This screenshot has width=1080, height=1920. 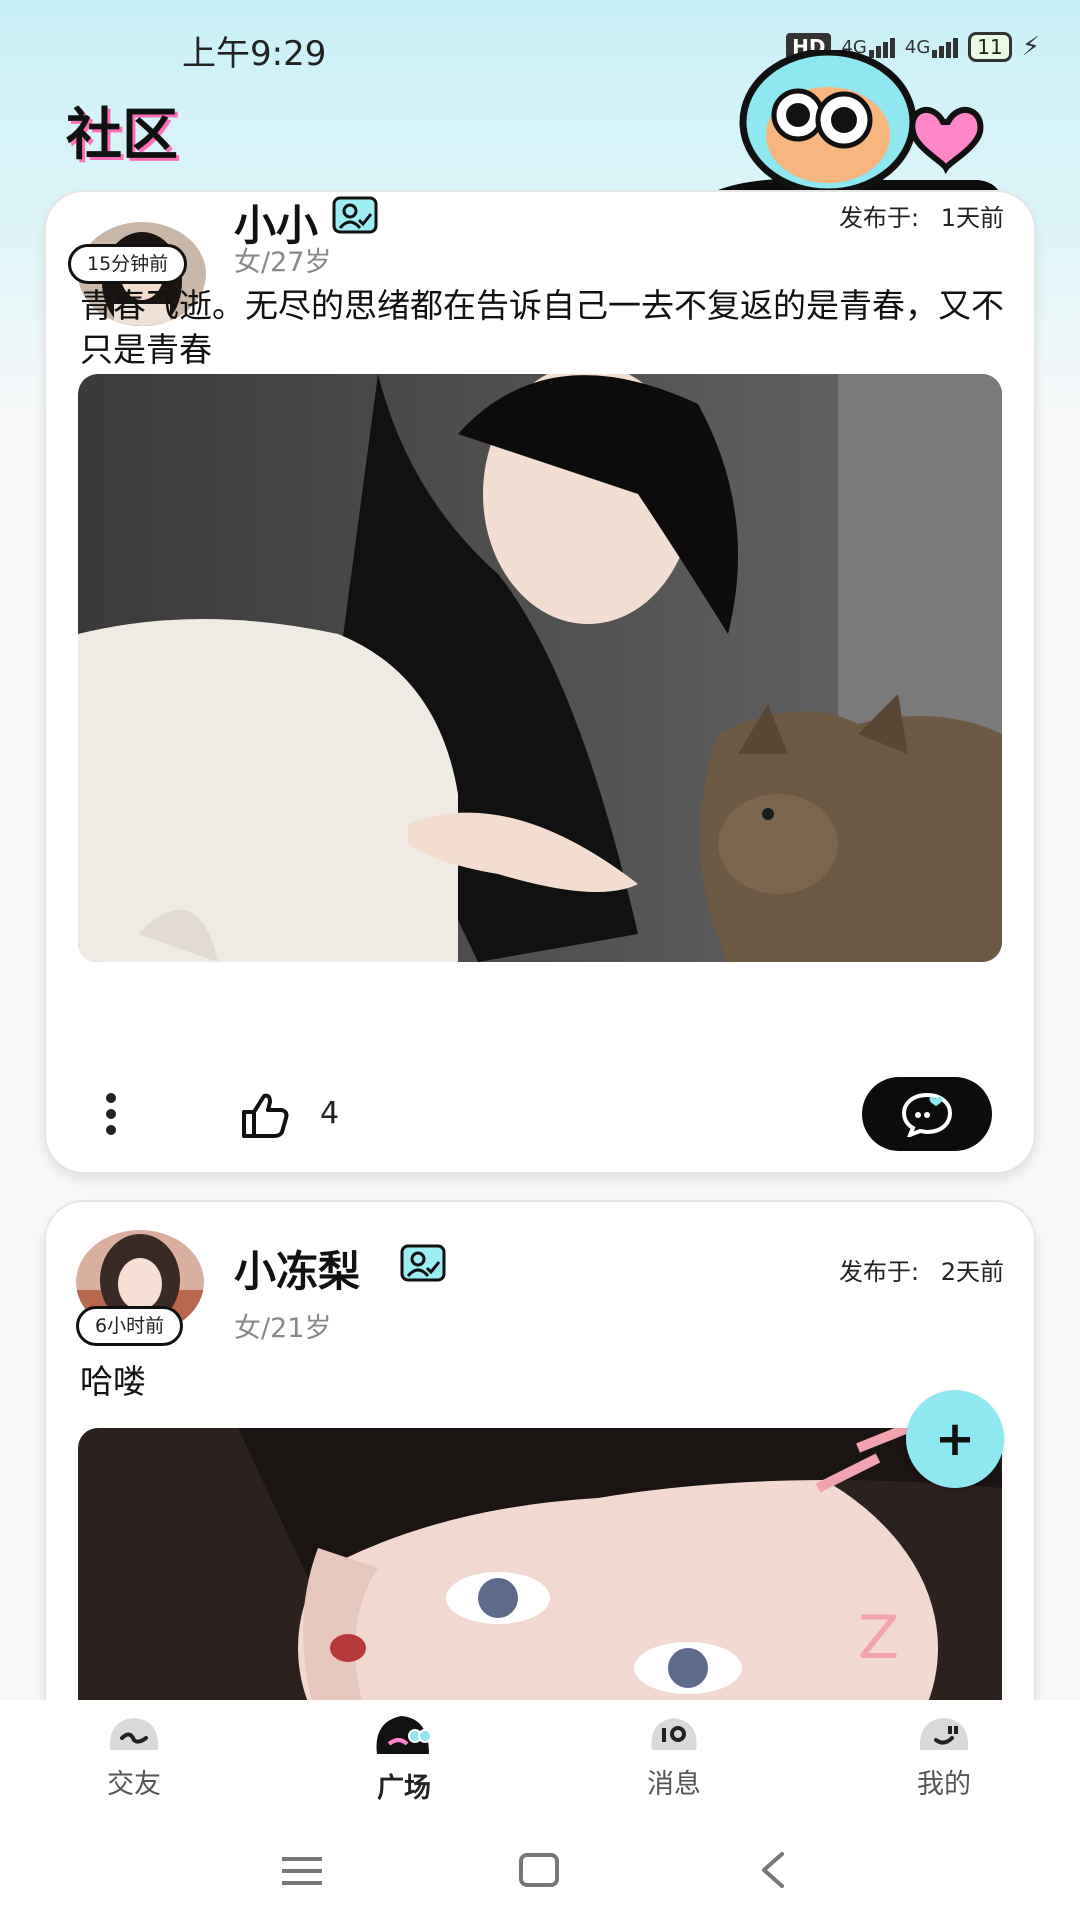 I want to click on system-navigation-bar, so click(x=540, y=1870).